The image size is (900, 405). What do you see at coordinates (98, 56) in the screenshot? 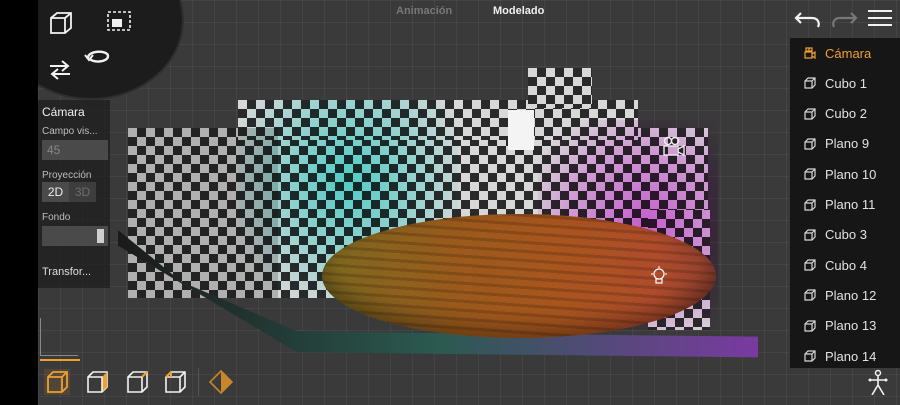
I see `rotate-icon` at bounding box center [98, 56].